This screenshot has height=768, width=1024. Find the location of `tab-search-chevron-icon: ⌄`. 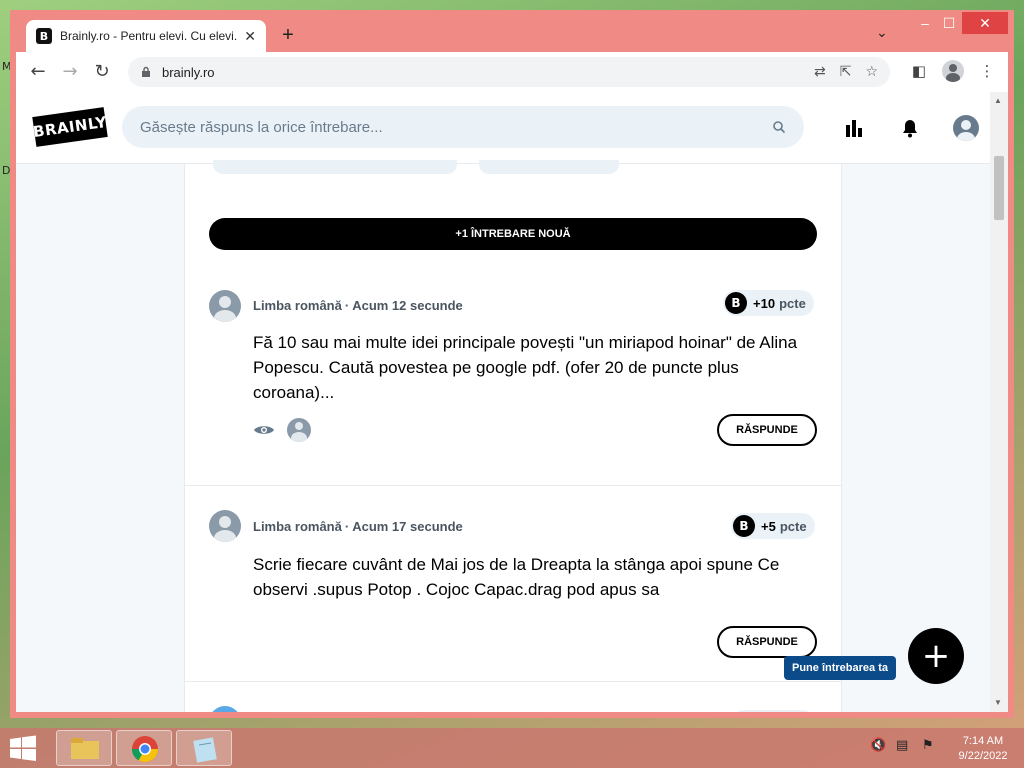

tab-search-chevron-icon: ⌄ is located at coordinates (882, 32).